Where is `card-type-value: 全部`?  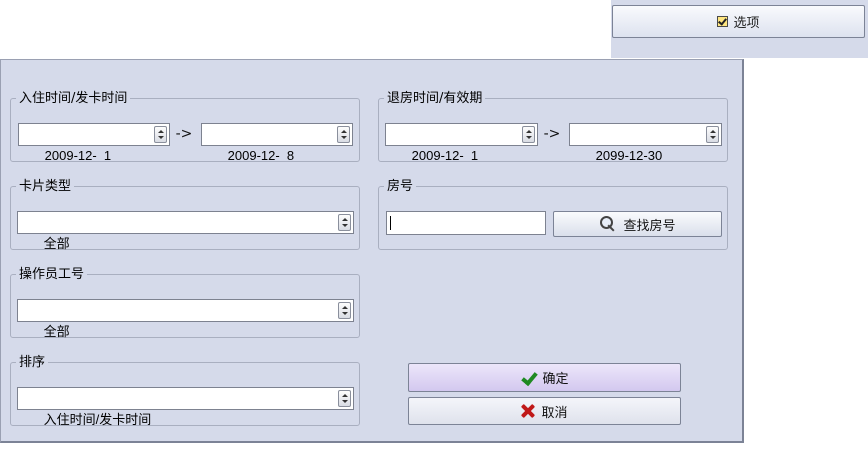
card-type-value: 全部 is located at coordinates (56, 243).